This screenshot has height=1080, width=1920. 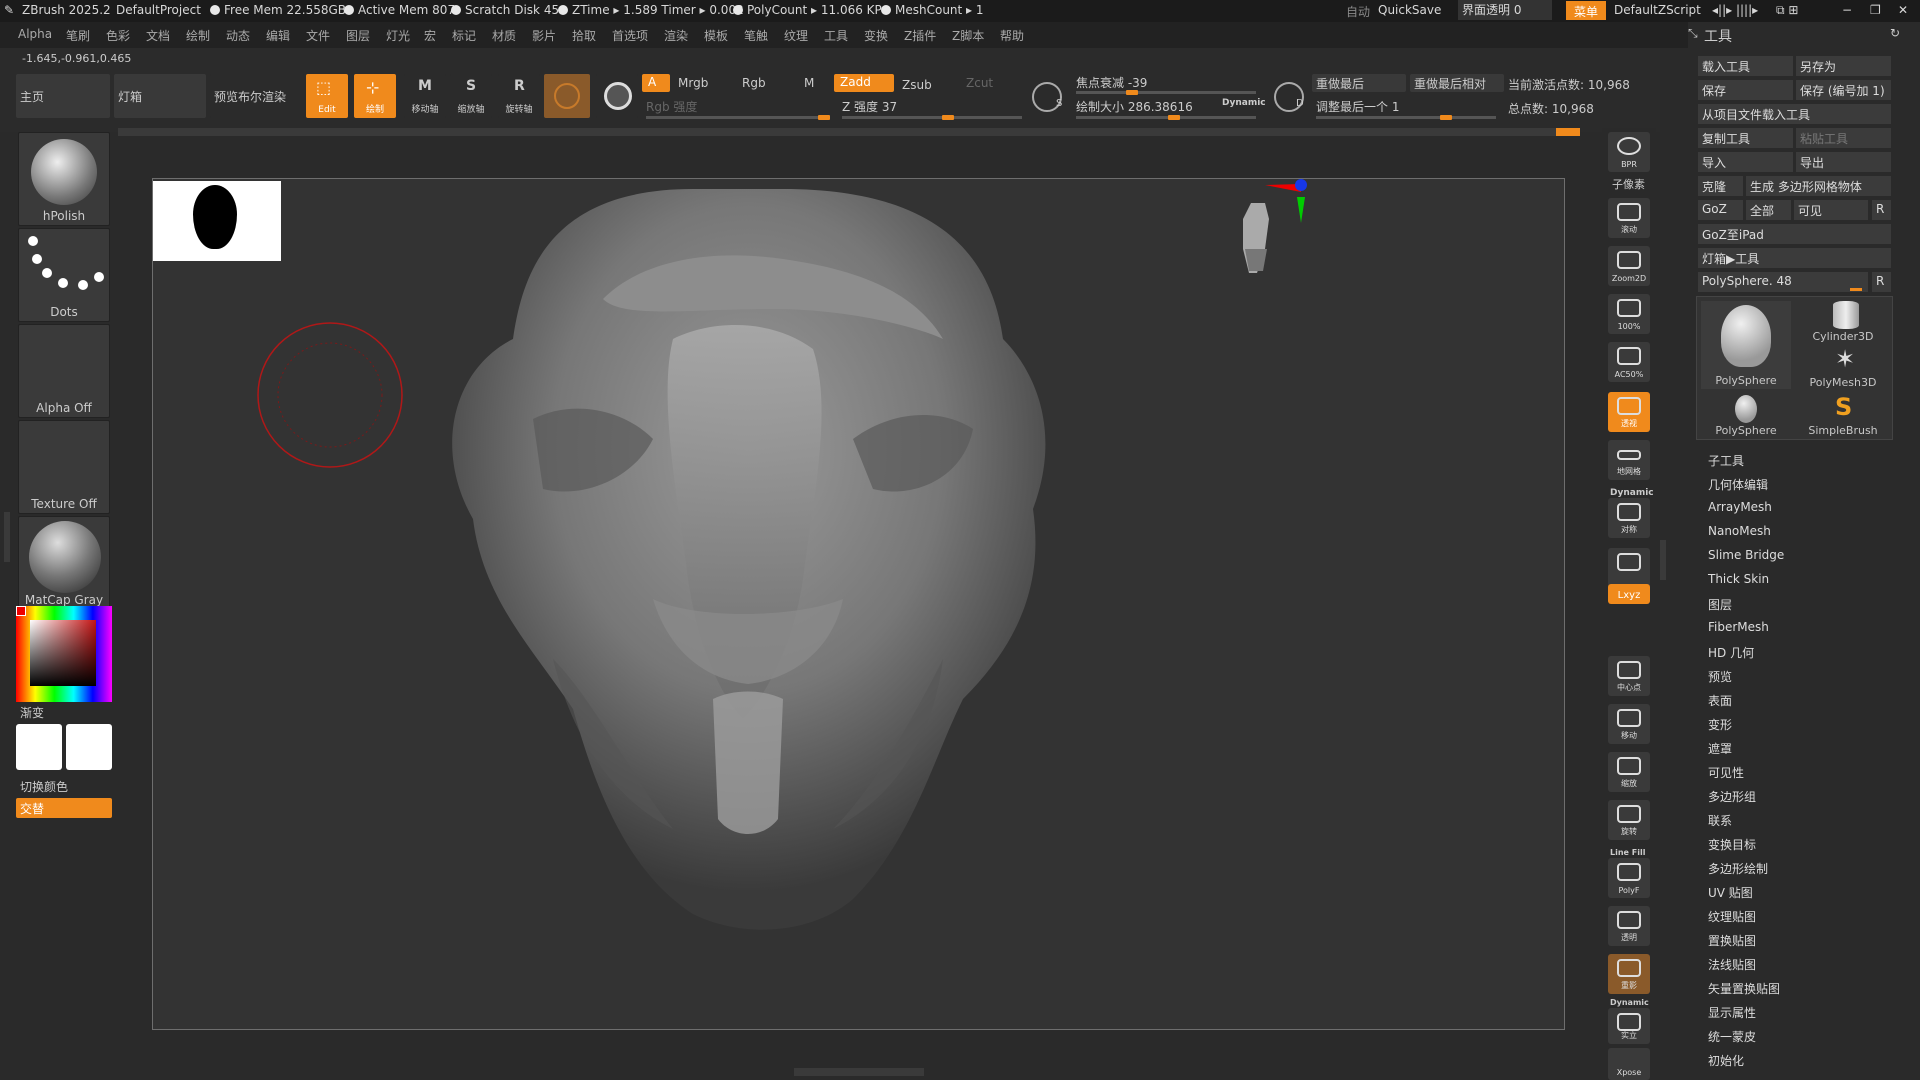 What do you see at coordinates (1629, 1064) in the screenshot?
I see `xpose-button: Xpose` at bounding box center [1629, 1064].